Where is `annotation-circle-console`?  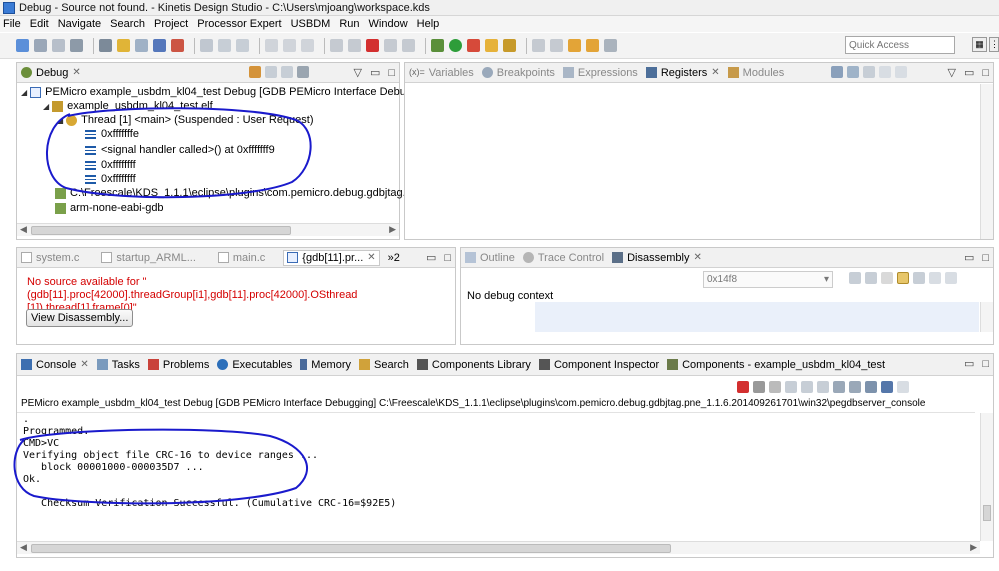
annotation-circle-console is located at coordinates (160, 466).